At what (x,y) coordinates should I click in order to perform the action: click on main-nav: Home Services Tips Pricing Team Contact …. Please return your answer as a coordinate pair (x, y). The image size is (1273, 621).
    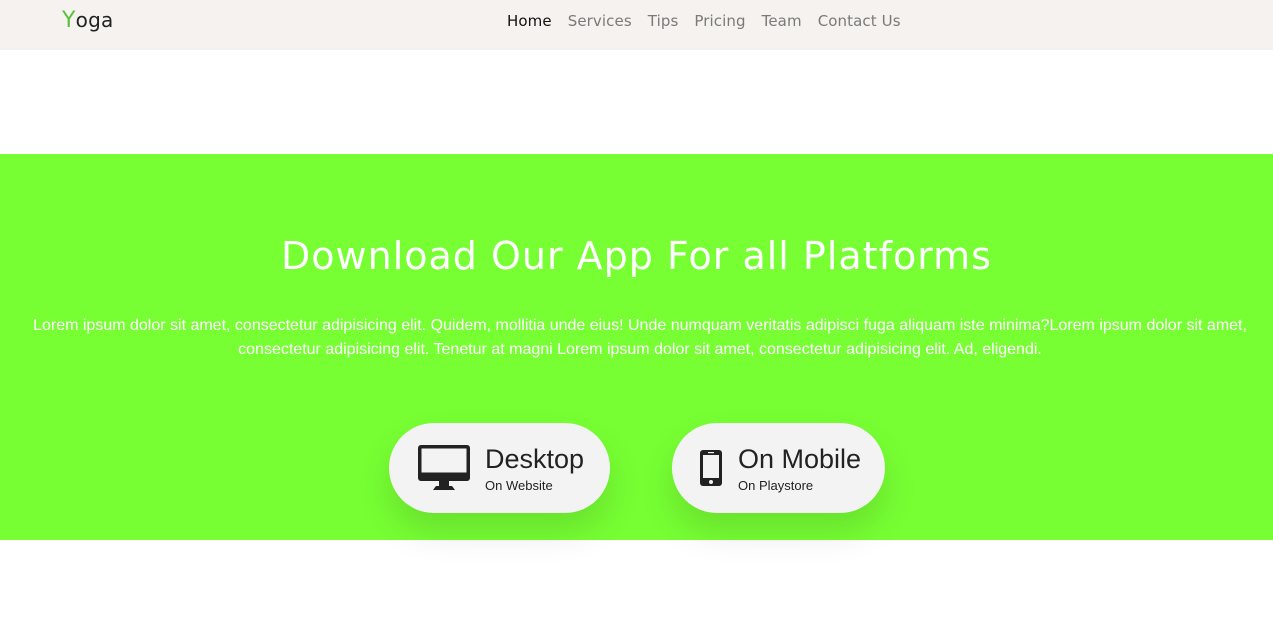
    Looking at the image, I should click on (704, 21).